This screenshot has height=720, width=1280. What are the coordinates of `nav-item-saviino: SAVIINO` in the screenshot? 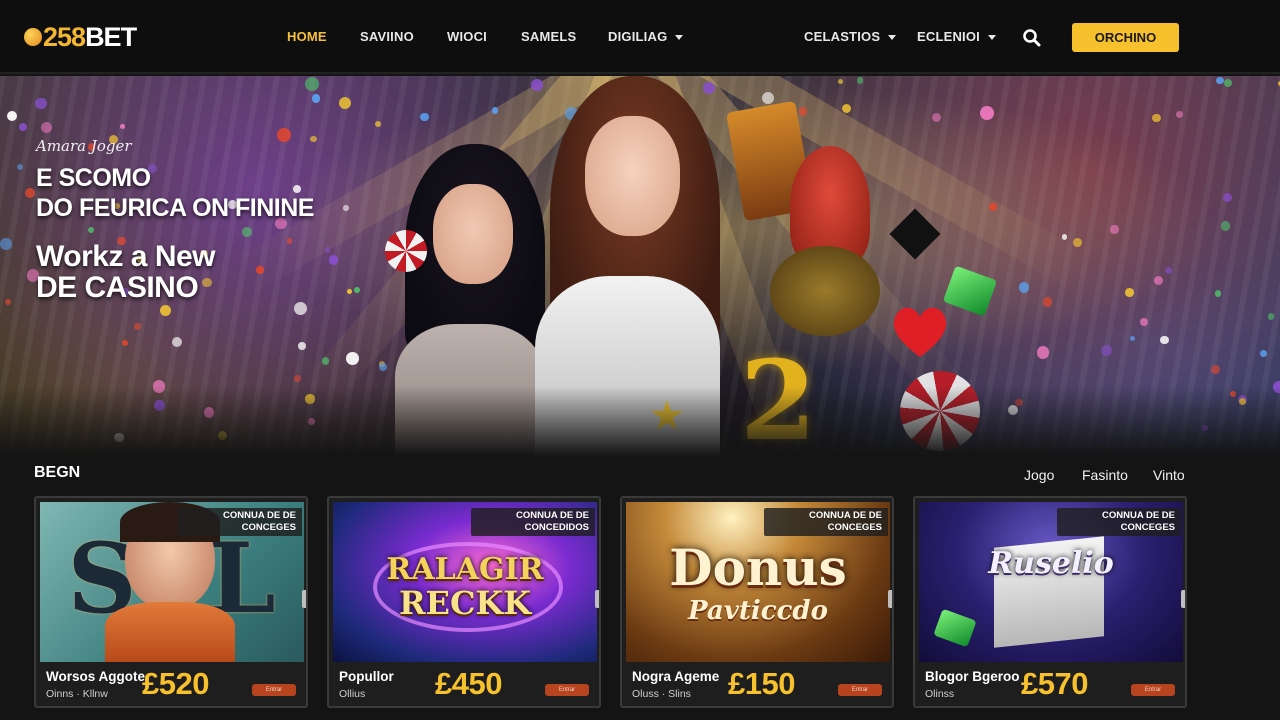 It's located at (387, 36).